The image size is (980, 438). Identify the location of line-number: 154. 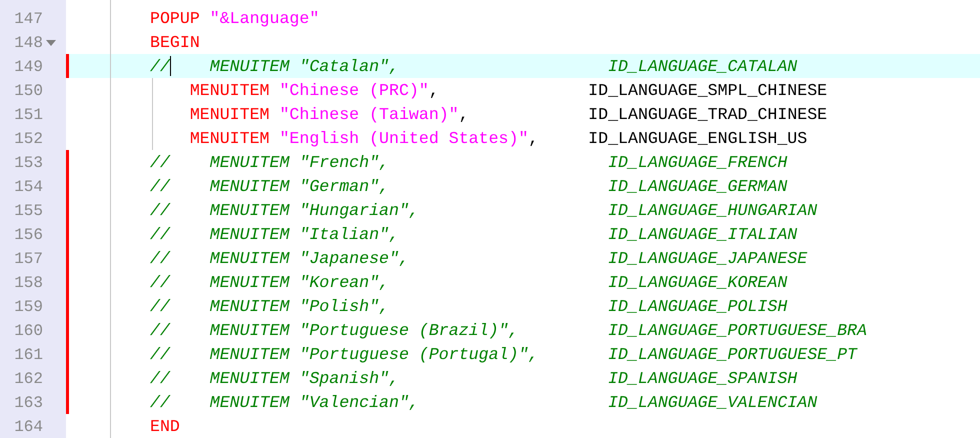
(28, 187).